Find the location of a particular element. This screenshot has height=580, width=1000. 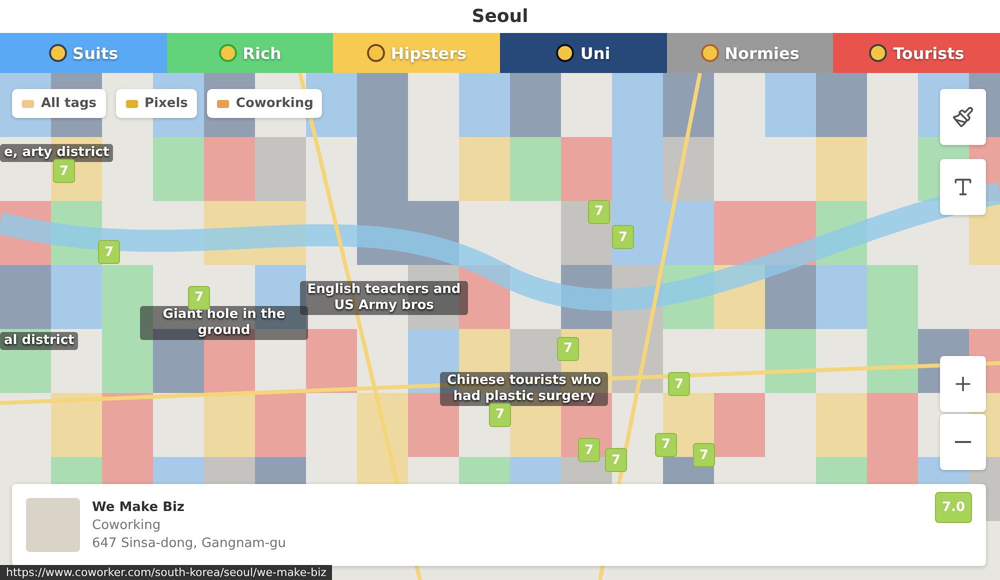

area-annotation: English teachers and US Army bros is located at coordinates (384, 297).